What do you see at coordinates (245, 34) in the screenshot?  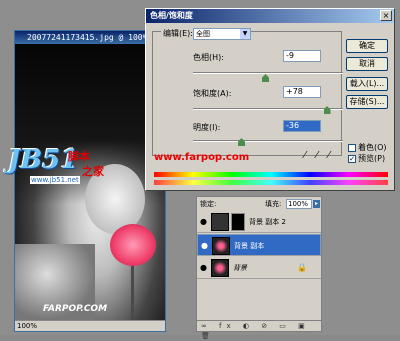 I see `chevron-down-icon: ▼` at bounding box center [245, 34].